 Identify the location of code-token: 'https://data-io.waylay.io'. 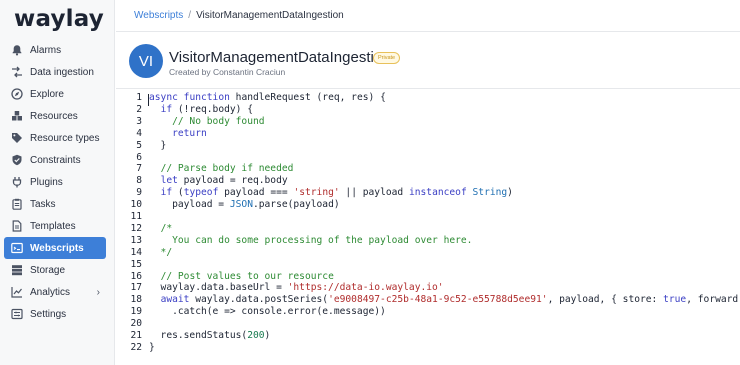
(365, 288).